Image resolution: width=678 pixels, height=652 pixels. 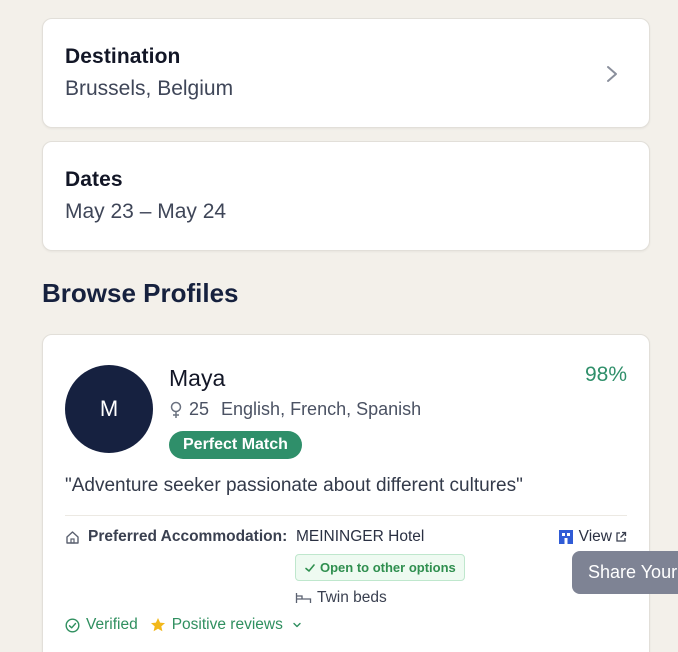 I want to click on profile-name: Maya, so click(x=197, y=378).